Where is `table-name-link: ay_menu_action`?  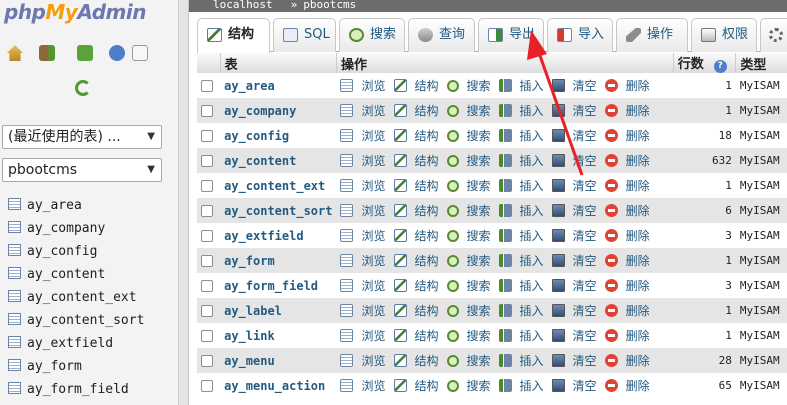
table-name-link: ay_menu_action is located at coordinates (274, 386).